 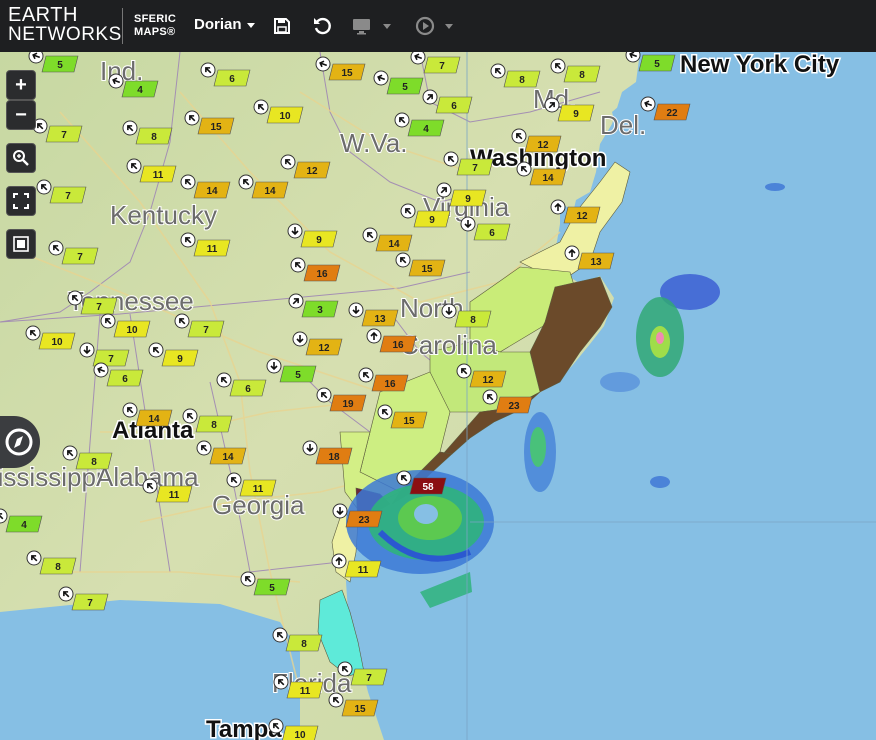 What do you see at coordinates (348, 404) in the screenshot?
I see `wind-speed-value: 19` at bounding box center [348, 404].